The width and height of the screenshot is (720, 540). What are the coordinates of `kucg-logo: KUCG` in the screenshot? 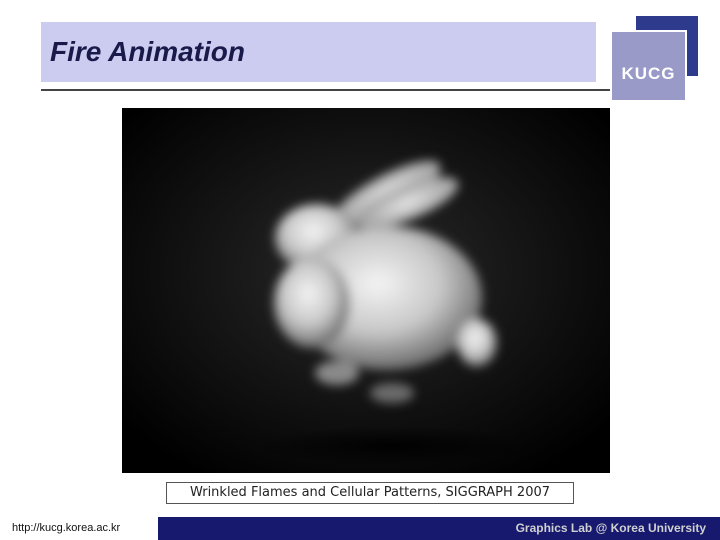 It's located at (648, 66).